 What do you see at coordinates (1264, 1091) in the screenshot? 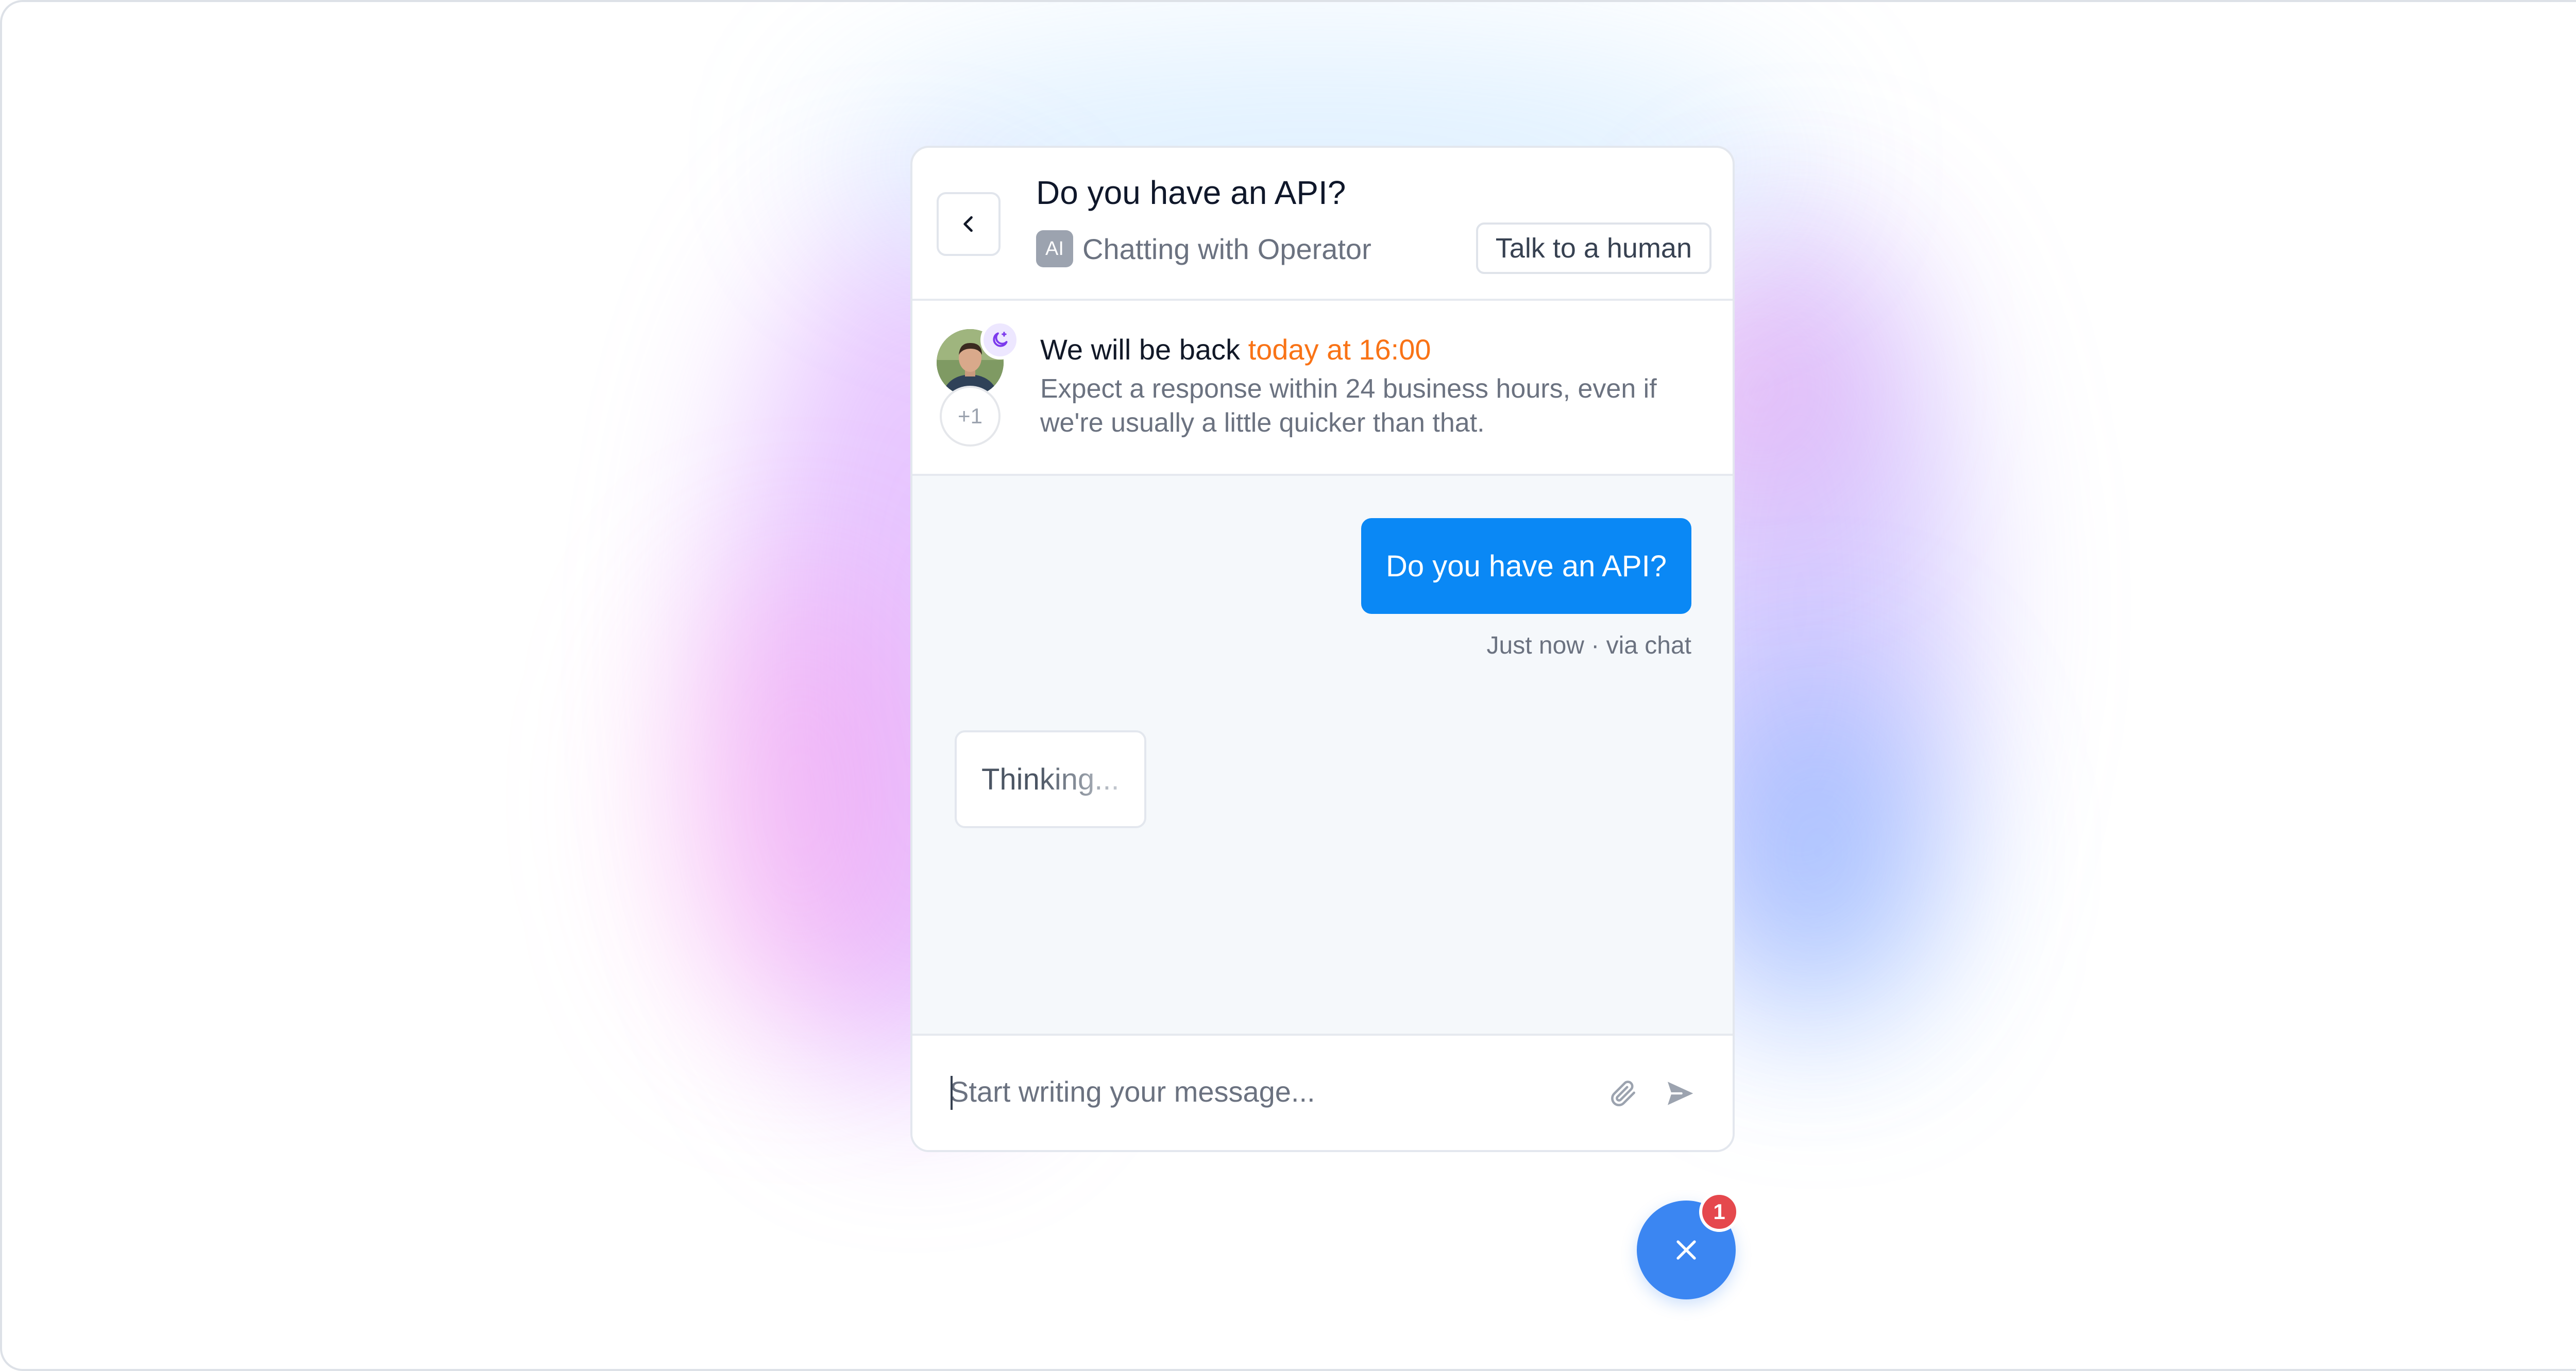
I see `message-input` at bounding box center [1264, 1091].